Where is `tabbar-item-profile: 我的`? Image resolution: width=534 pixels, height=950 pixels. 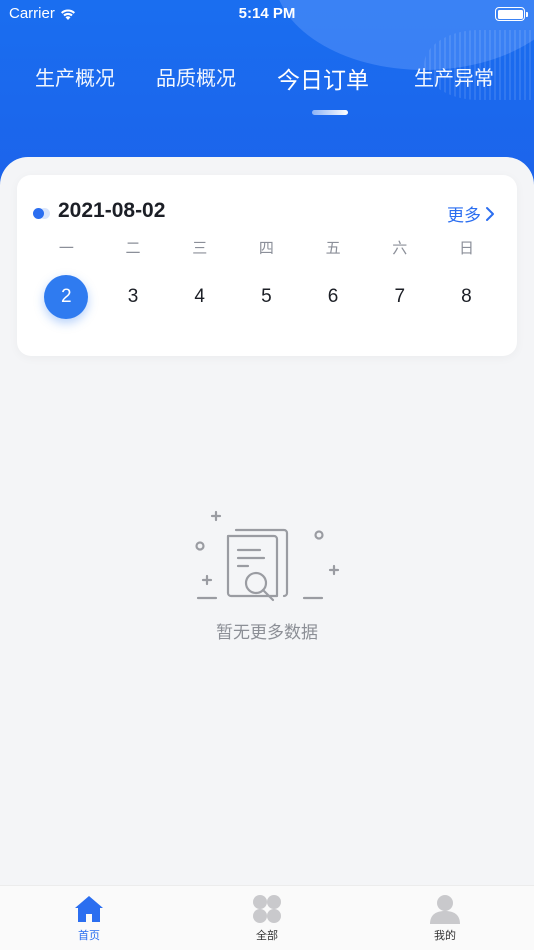 tabbar-item-profile: 我的 is located at coordinates (445, 918).